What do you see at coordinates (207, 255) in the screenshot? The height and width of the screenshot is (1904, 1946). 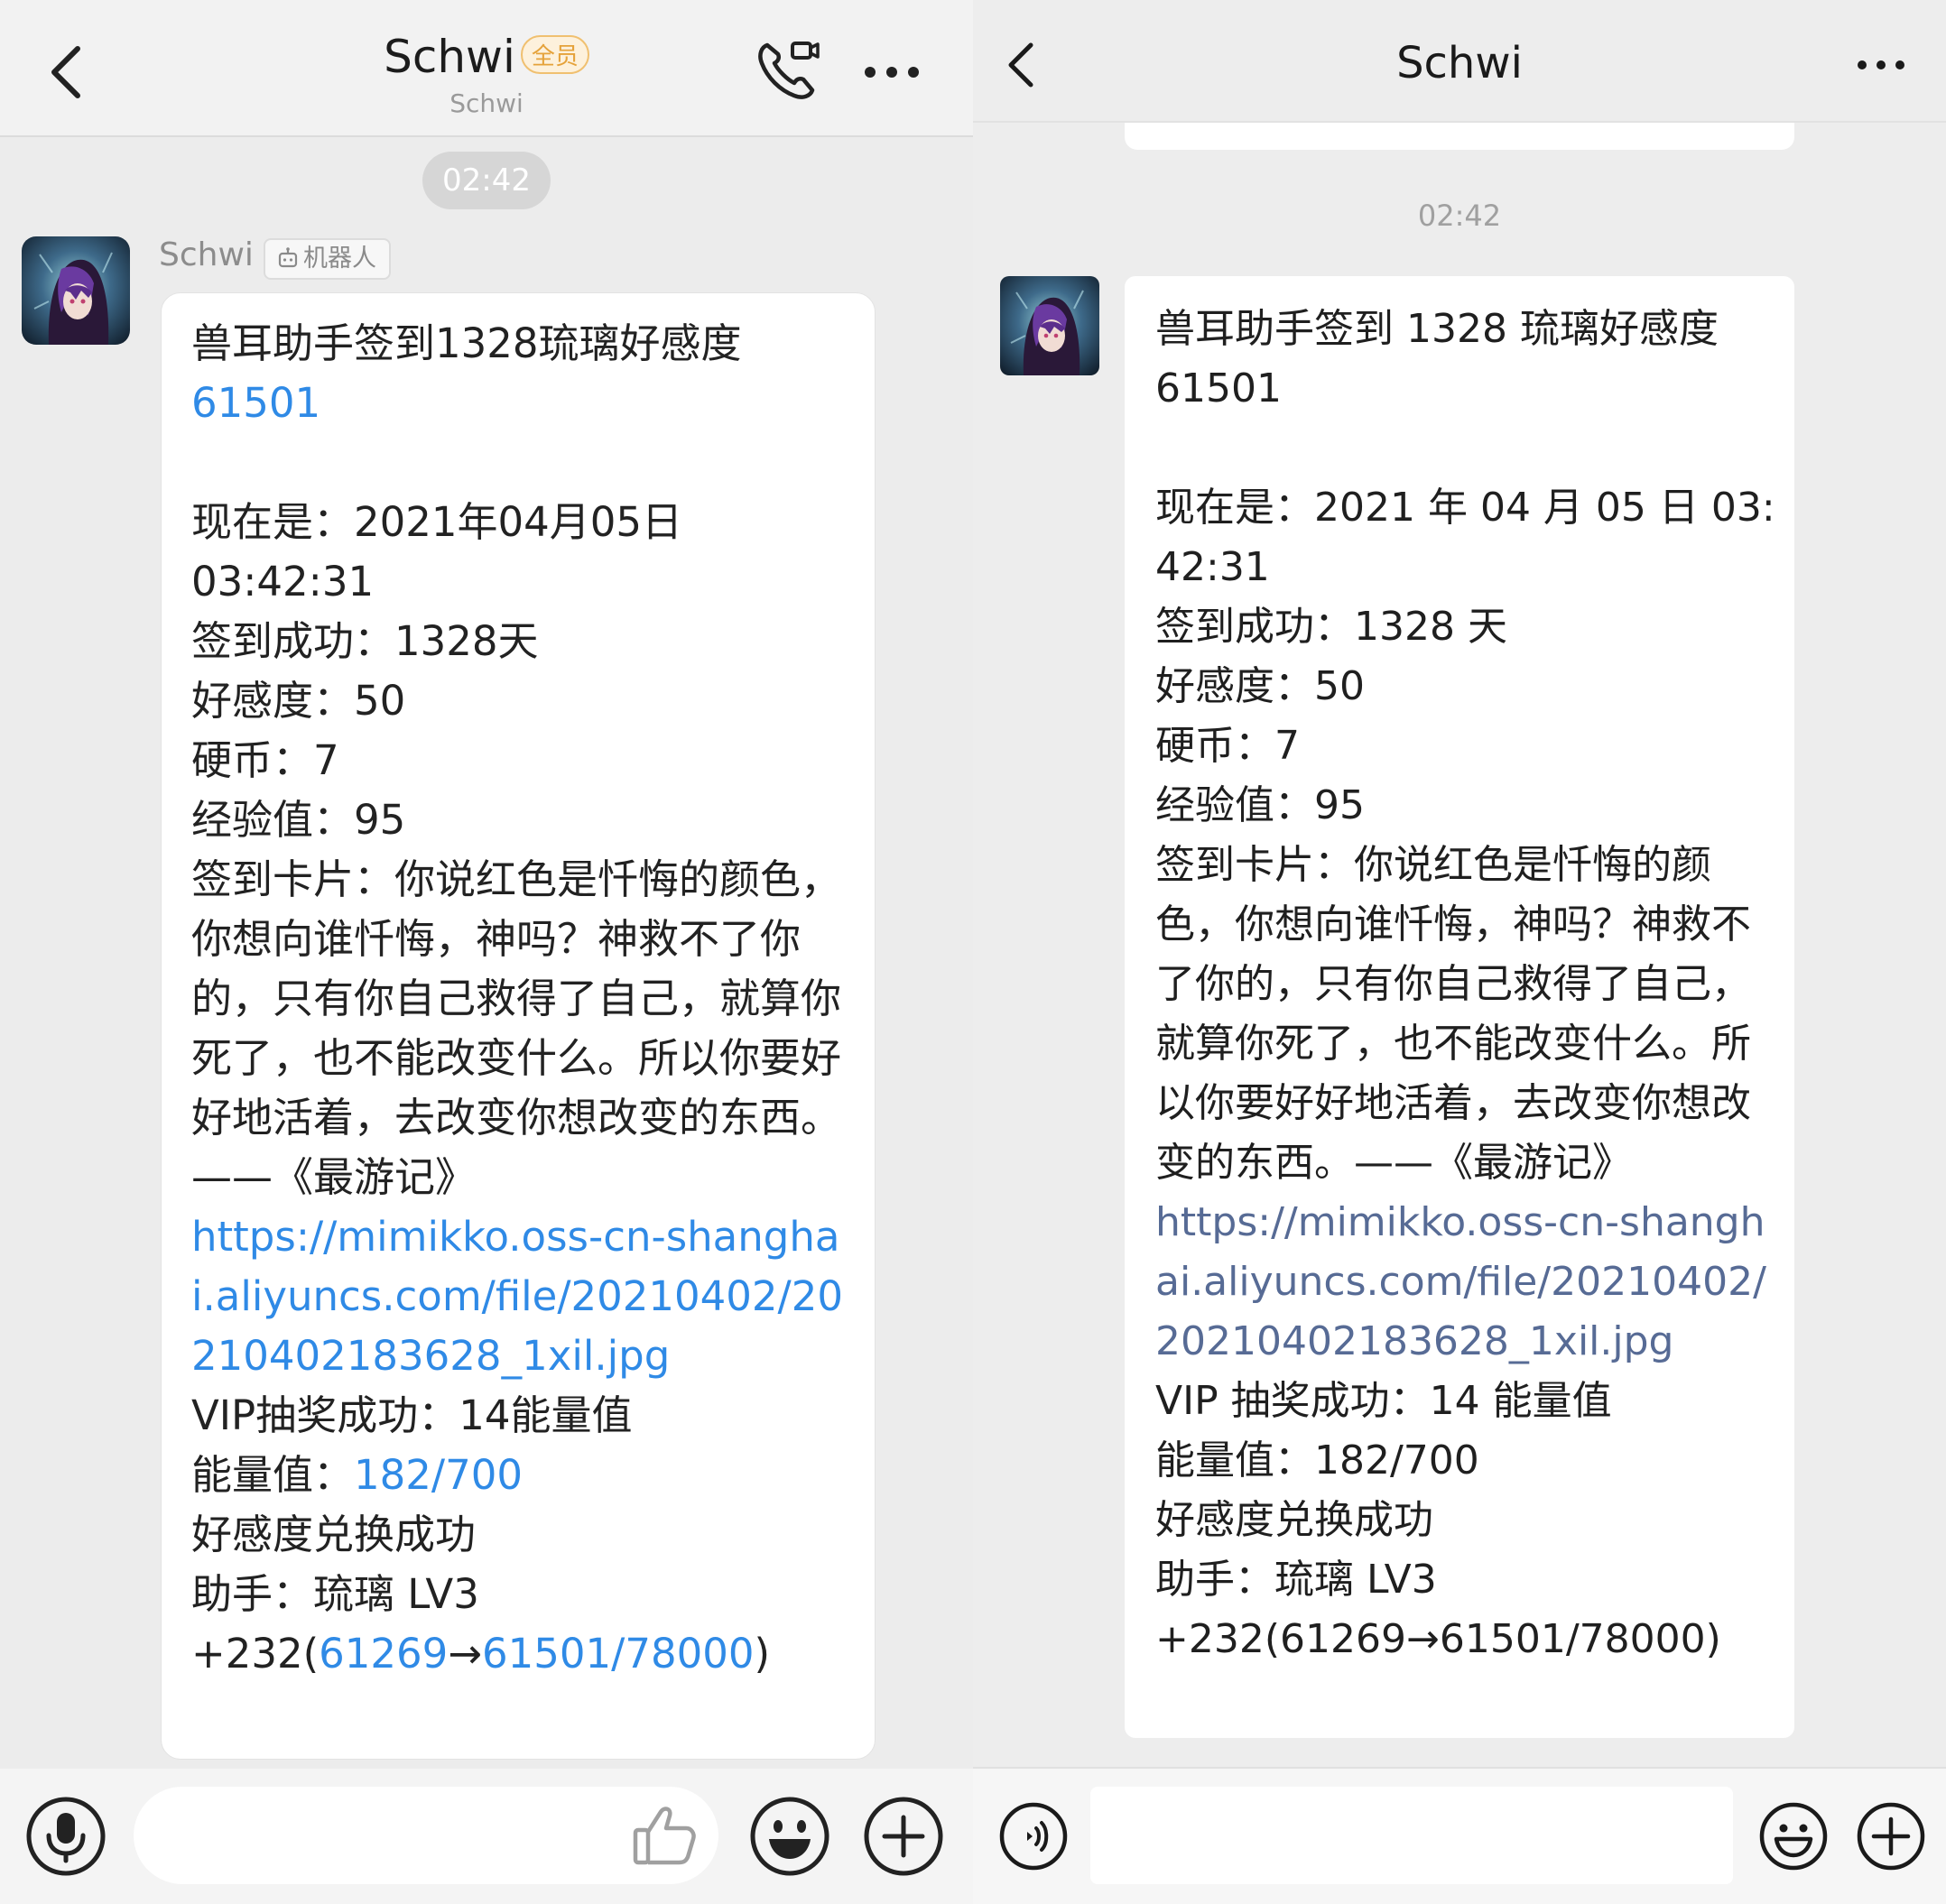 I see `sender-name: Schwi` at bounding box center [207, 255].